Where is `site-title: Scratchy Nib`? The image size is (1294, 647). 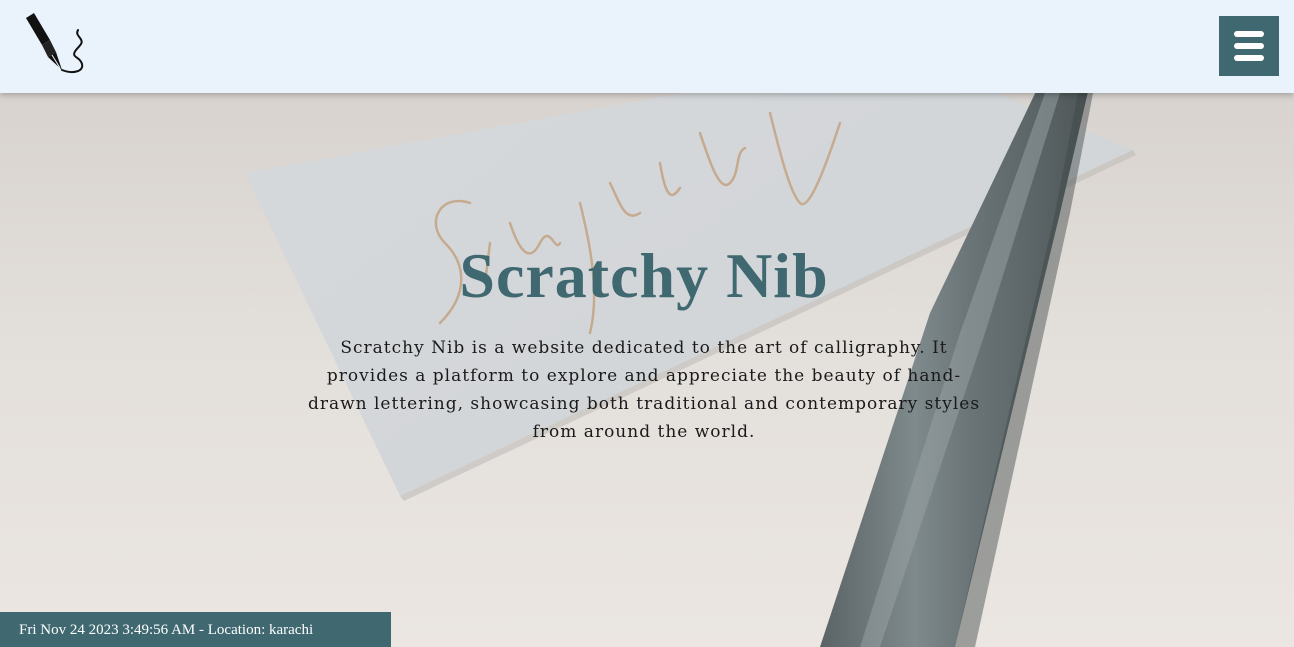
site-title: Scratchy Nib is located at coordinates (644, 275).